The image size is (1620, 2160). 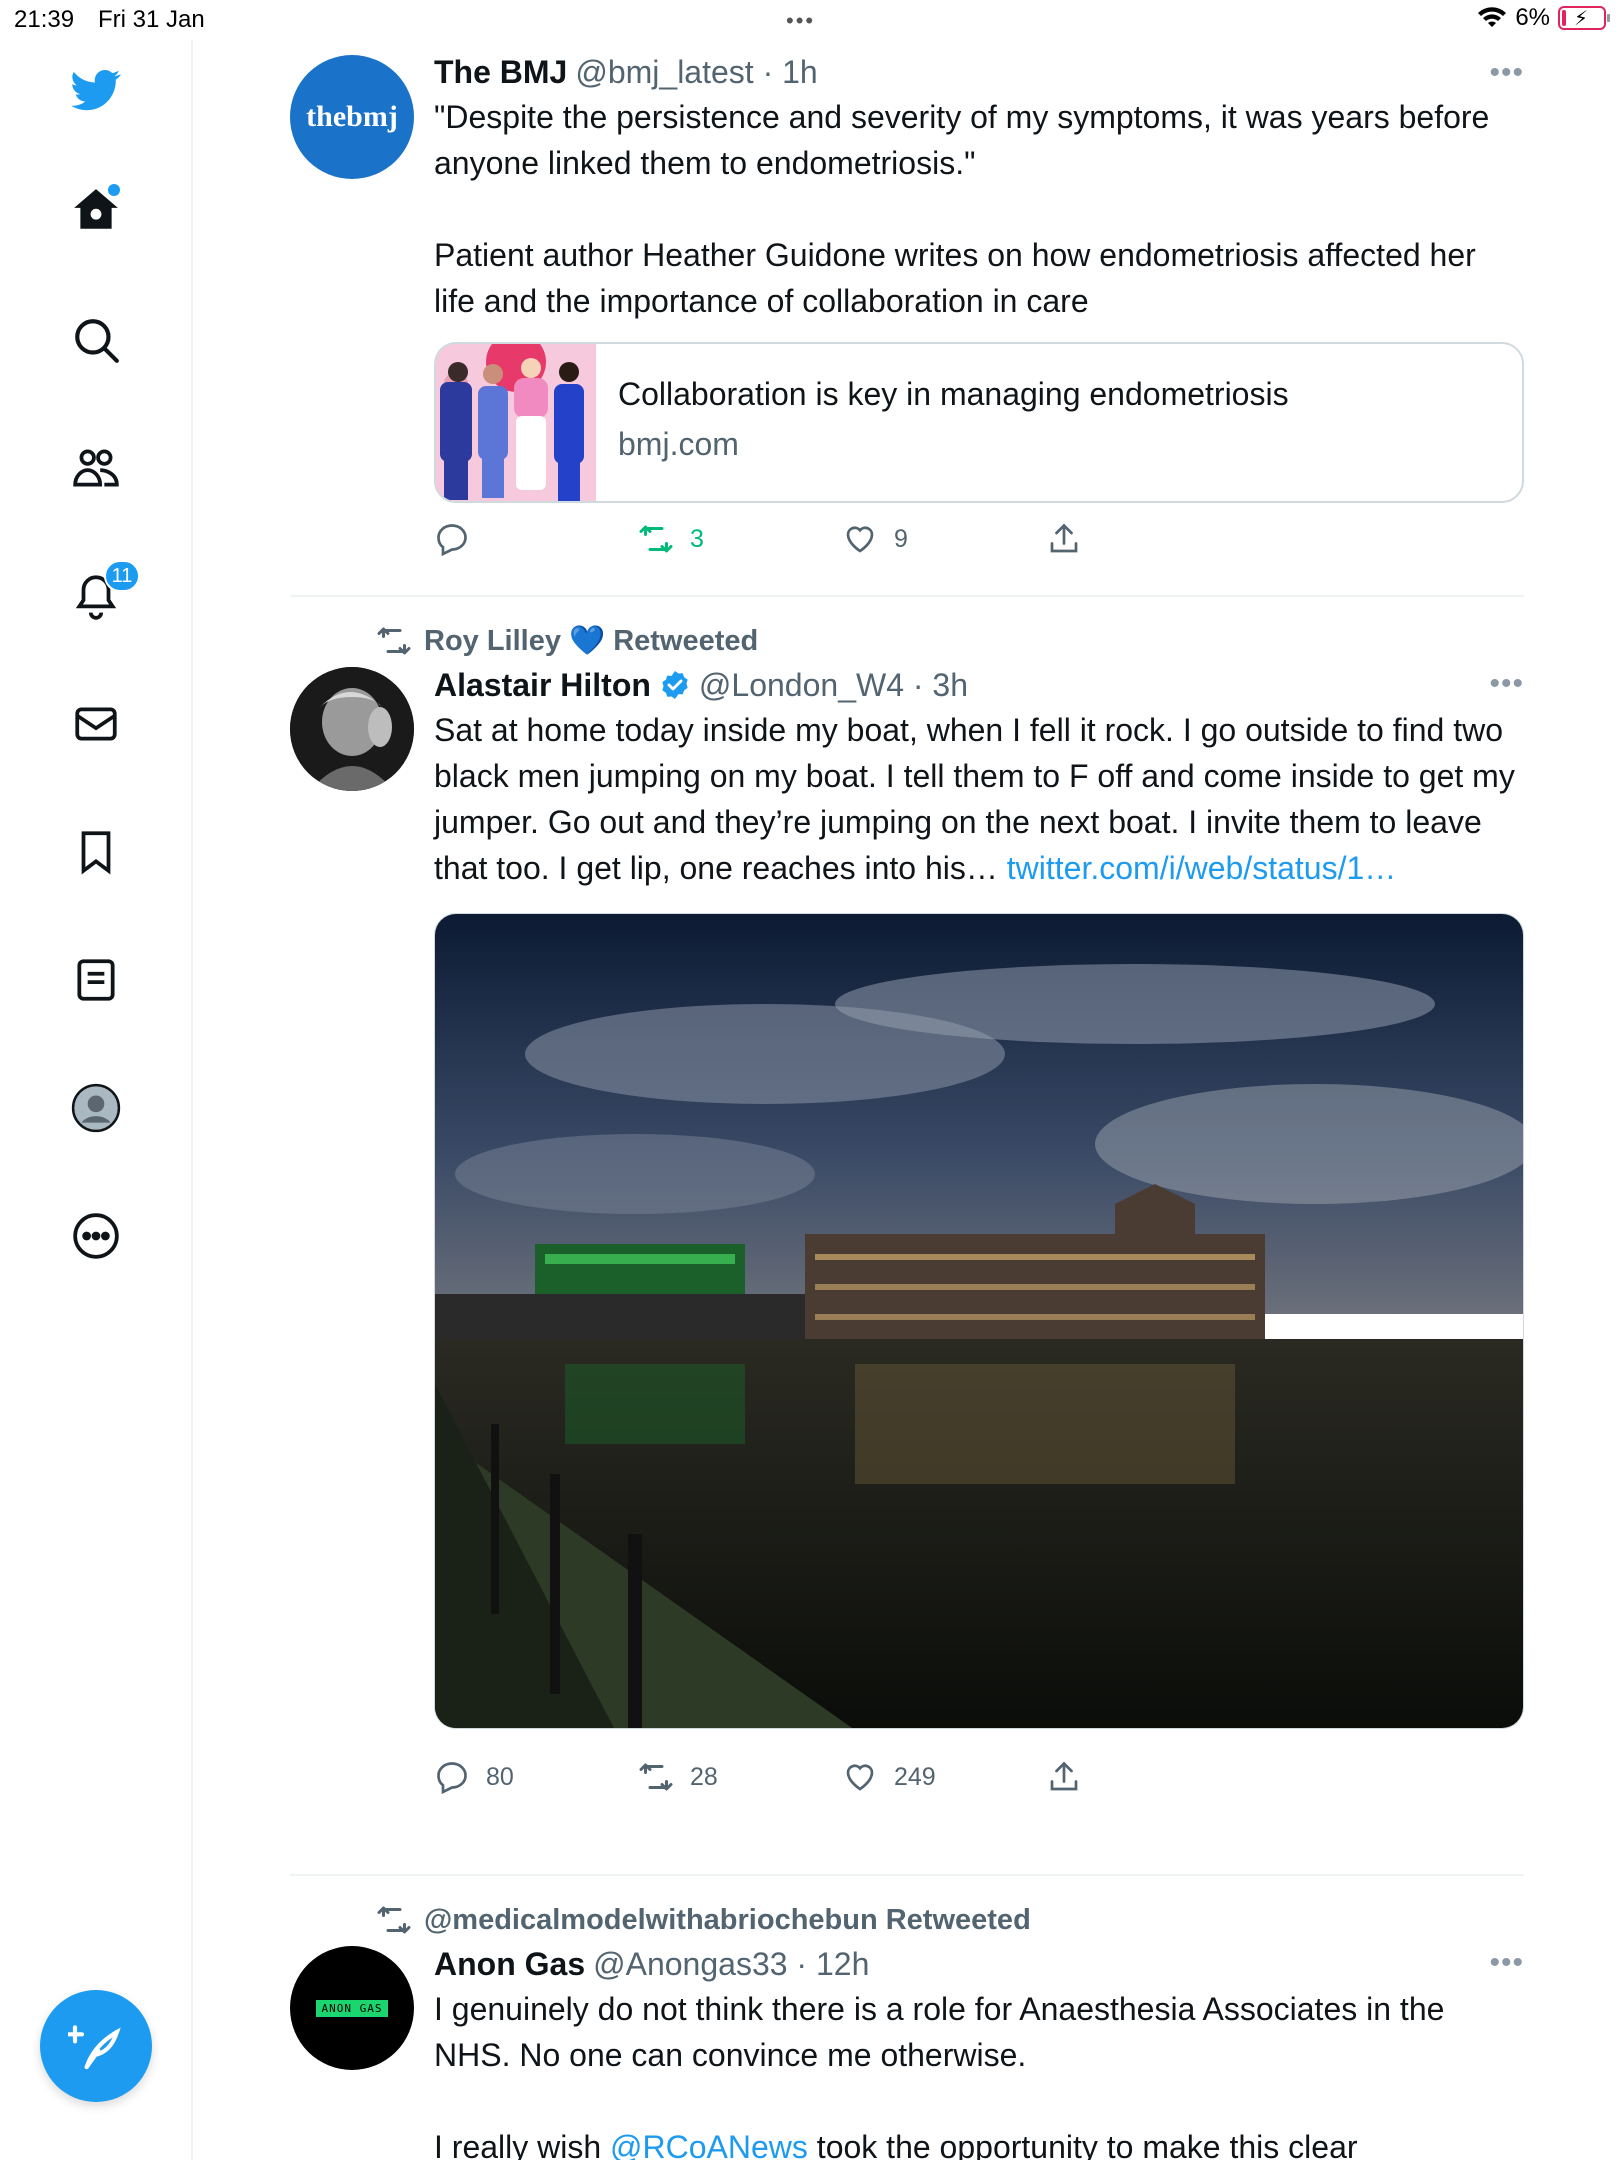 What do you see at coordinates (500, 1776) in the screenshot?
I see `reply-count: 80` at bounding box center [500, 1776].